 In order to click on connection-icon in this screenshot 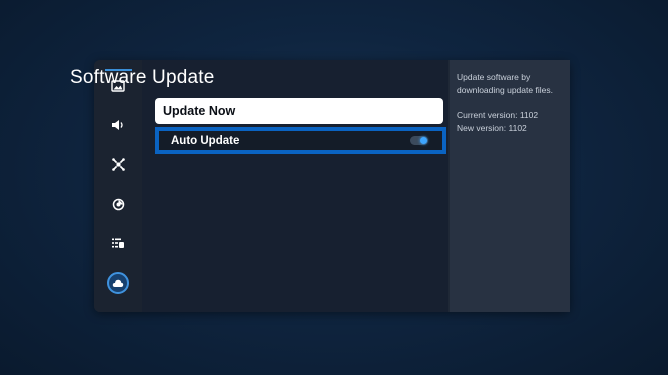, I will do `click(118, 164)`.